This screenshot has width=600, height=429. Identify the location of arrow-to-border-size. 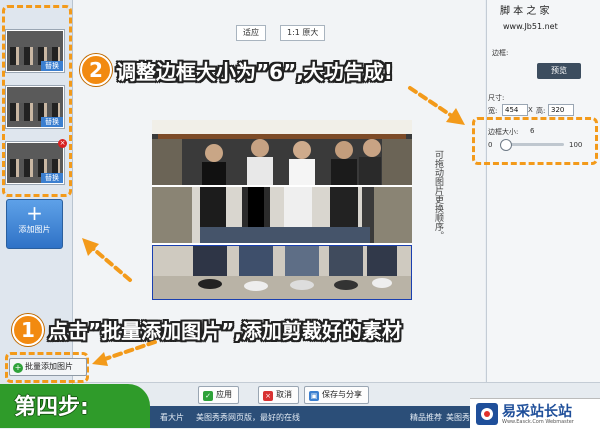
(432, 103).